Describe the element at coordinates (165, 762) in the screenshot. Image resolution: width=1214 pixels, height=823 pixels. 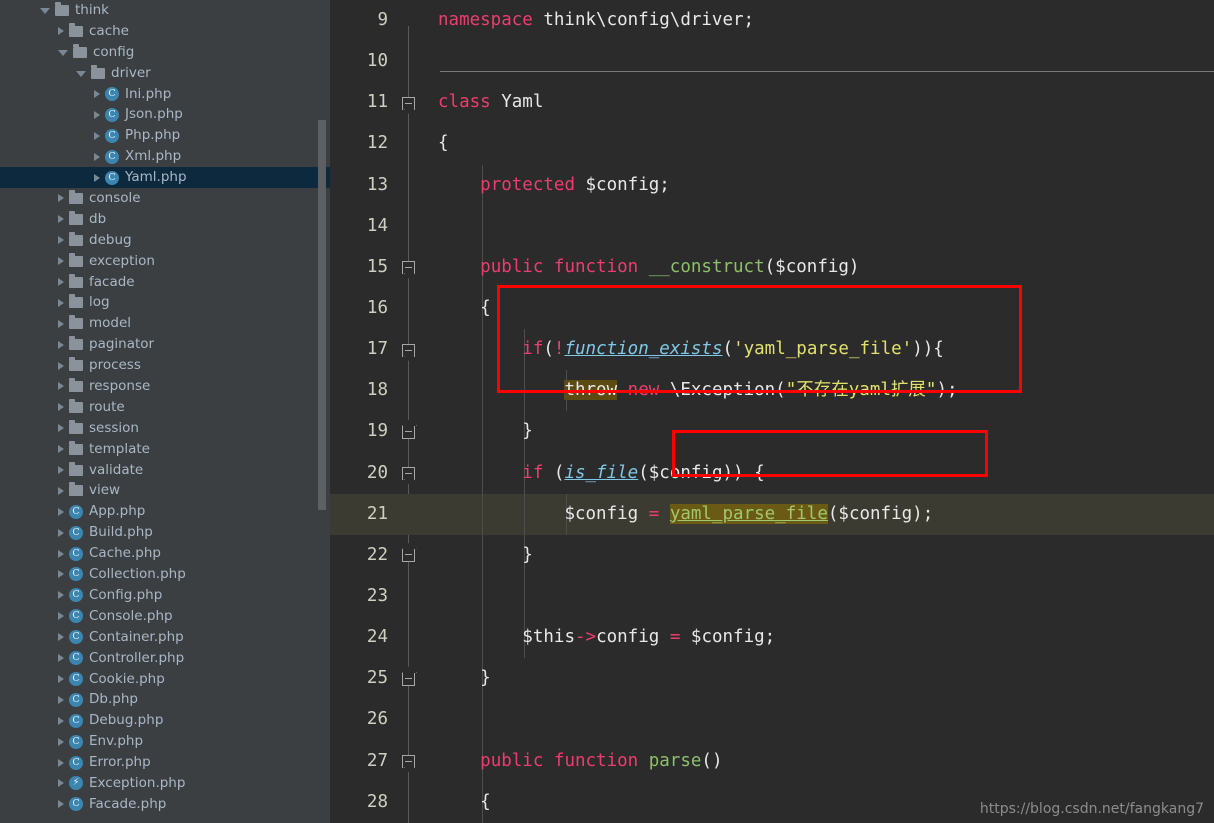
I see `tree-item-error-php: C Error.php` at that location.